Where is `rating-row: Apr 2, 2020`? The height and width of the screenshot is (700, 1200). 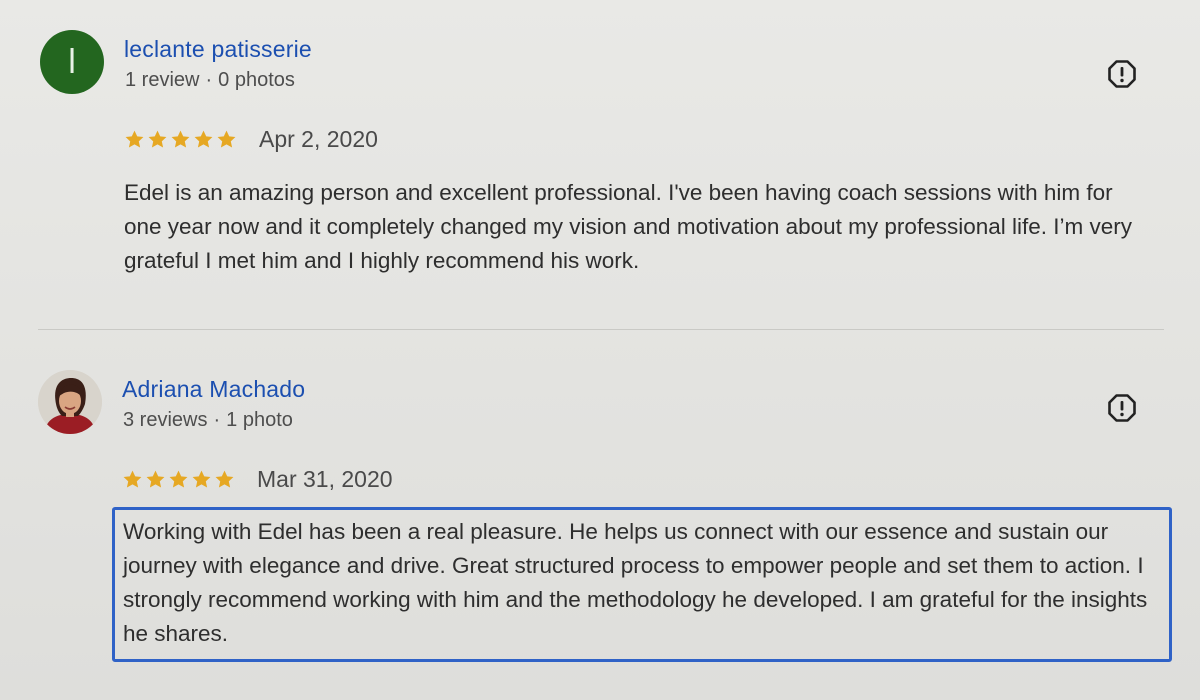 rating-row: Apr 2, 2020 is located at coordinates (251, 139).